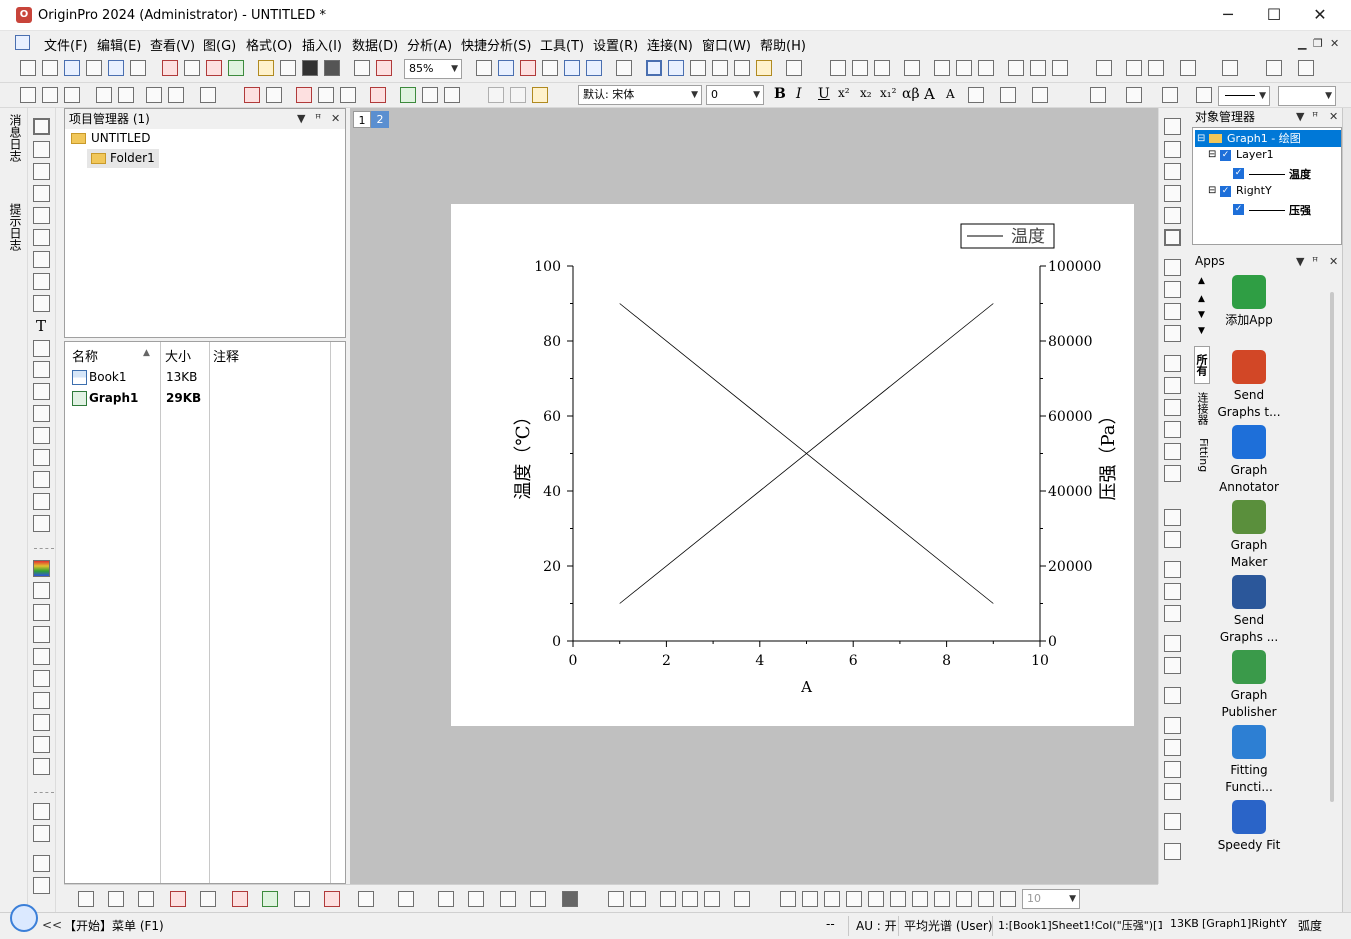 This screenshot has height=939, width=1351. What do you see at coordinates (22, 42) in the screenshot?
I see `document-menu-icon` at bounding box center [22, 42].